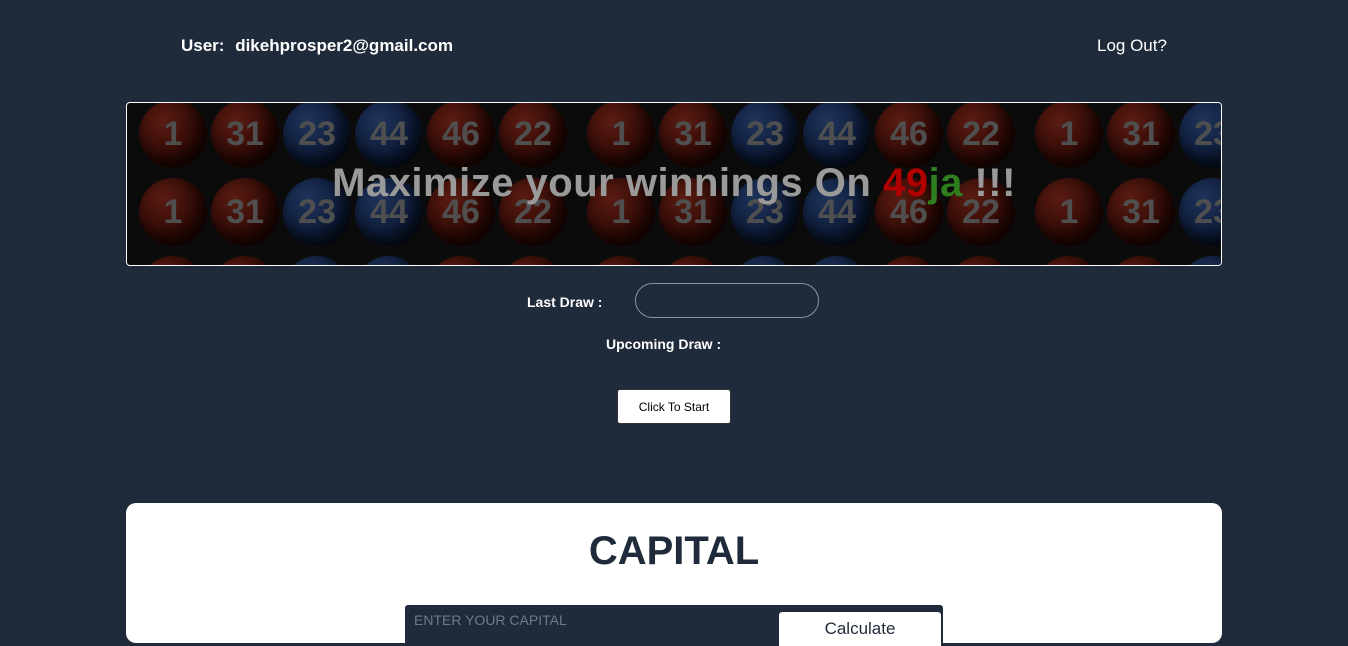  Describe the element at coordinates (674, 406) in the screenshot. I see `start-button: Click To Start` at that location.